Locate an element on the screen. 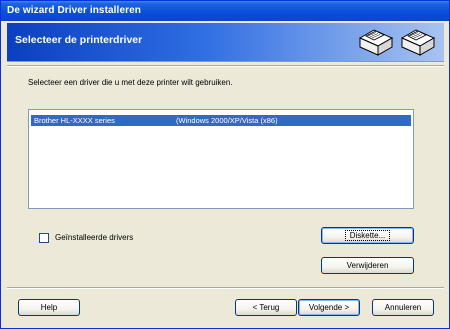 The width and height of the screenshot is (450, 329). header-banner: Selecteer de printerdriver is located at coordinates (225, 42).